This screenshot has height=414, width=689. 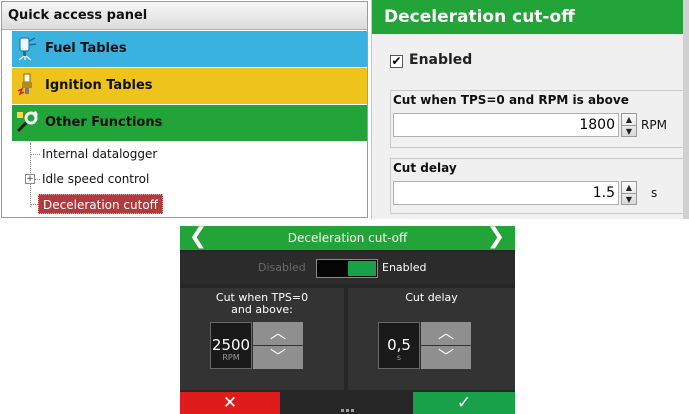 I want to click on spark-plug-icon, so click(x=24, y=84).